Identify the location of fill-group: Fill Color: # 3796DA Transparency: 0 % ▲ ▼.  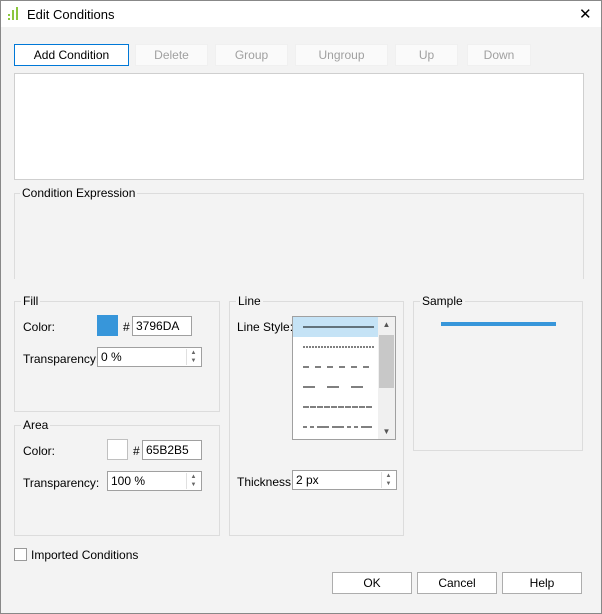
(117, 353).